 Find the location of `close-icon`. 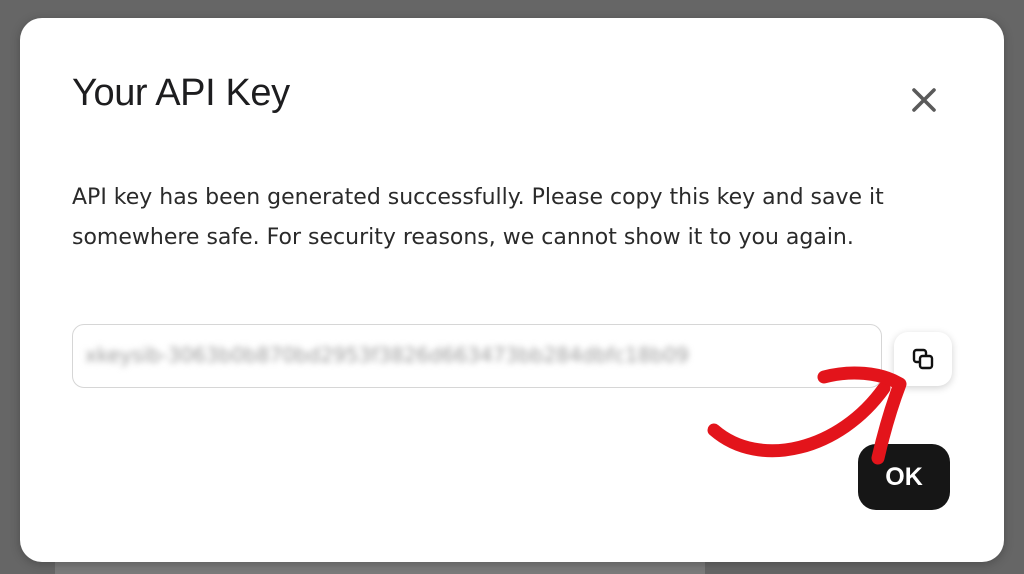

close-icon is located at coordinates (924, 100).